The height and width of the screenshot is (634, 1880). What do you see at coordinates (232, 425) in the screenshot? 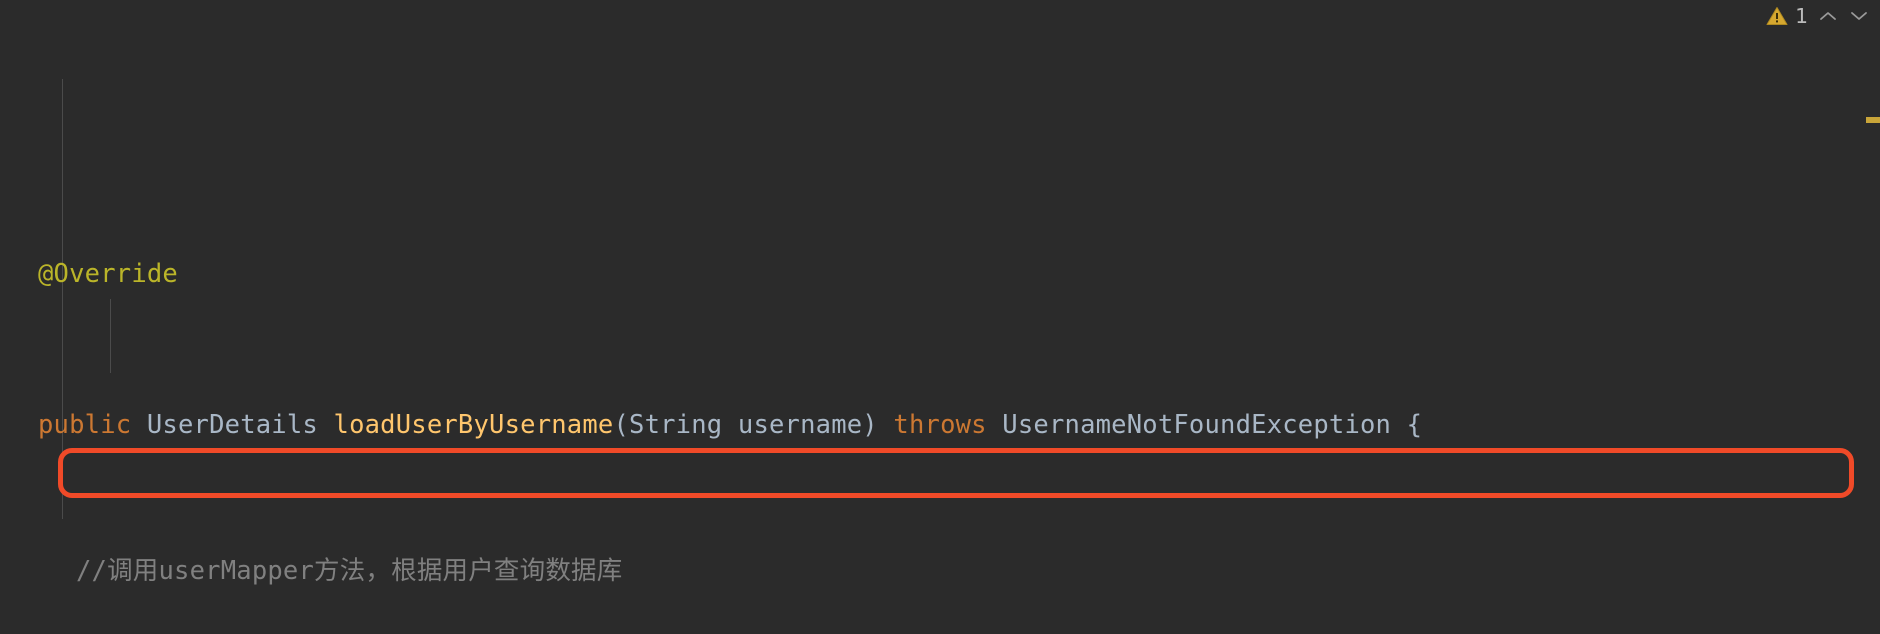
I see `type-userdetails: UserDetails` at bounding box center [232, 425].